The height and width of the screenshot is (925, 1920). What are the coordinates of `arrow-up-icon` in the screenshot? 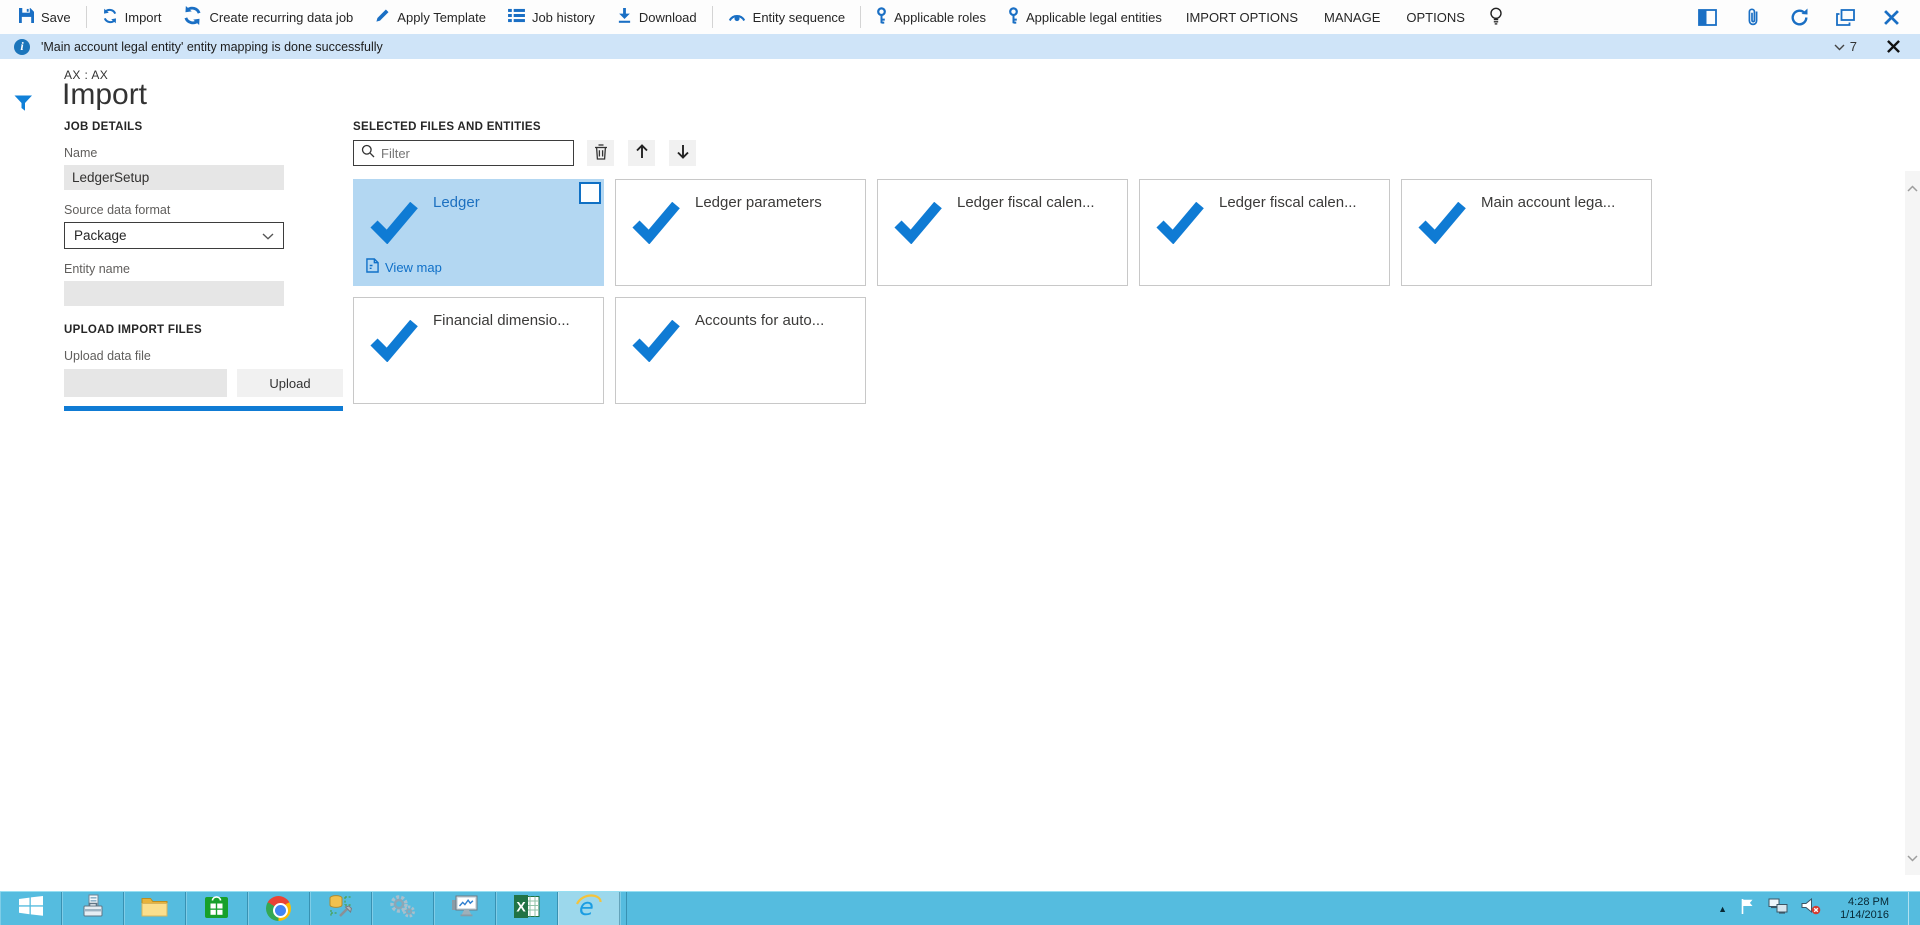 It's located at (642, 153).